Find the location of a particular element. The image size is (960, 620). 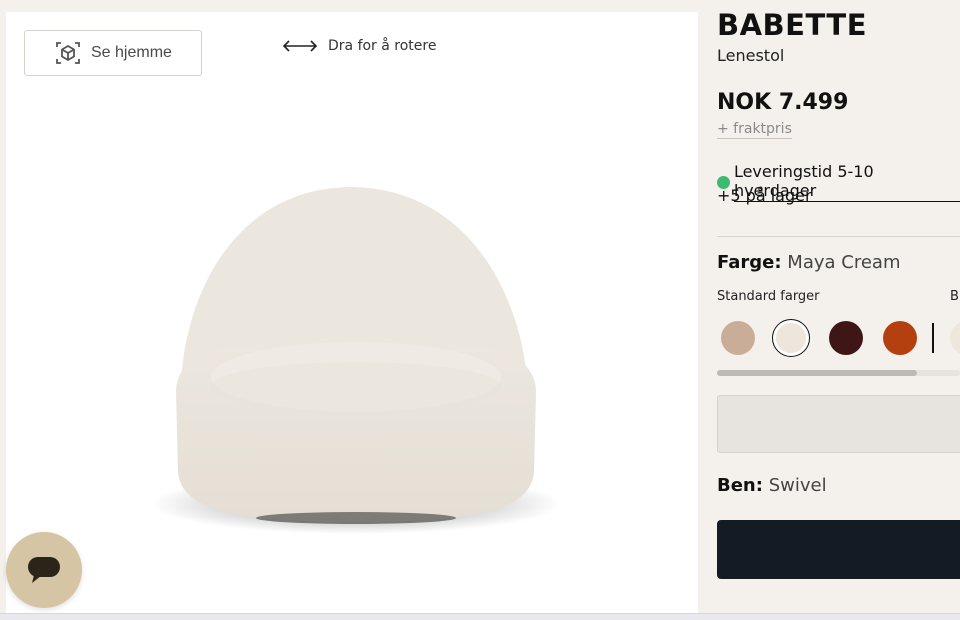

horizontal-arrows-icon is located at coordinates (300, 46).